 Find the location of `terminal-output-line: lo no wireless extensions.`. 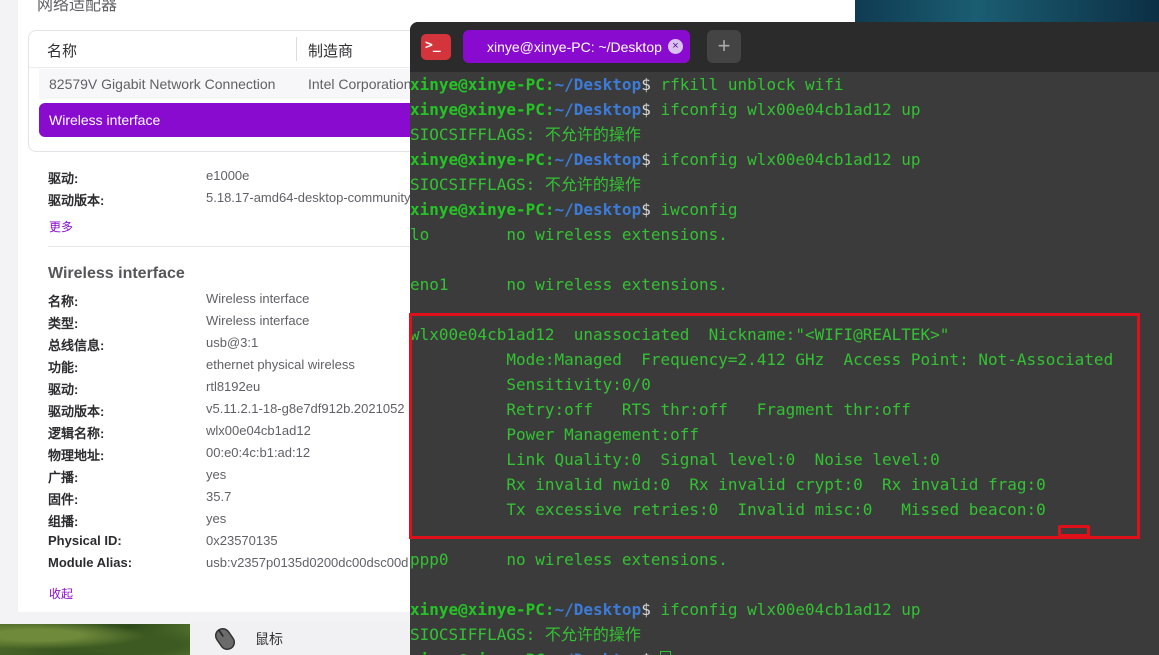

terminal-output-line: lo no wireless extensions. is located at coordinates (569, 234).